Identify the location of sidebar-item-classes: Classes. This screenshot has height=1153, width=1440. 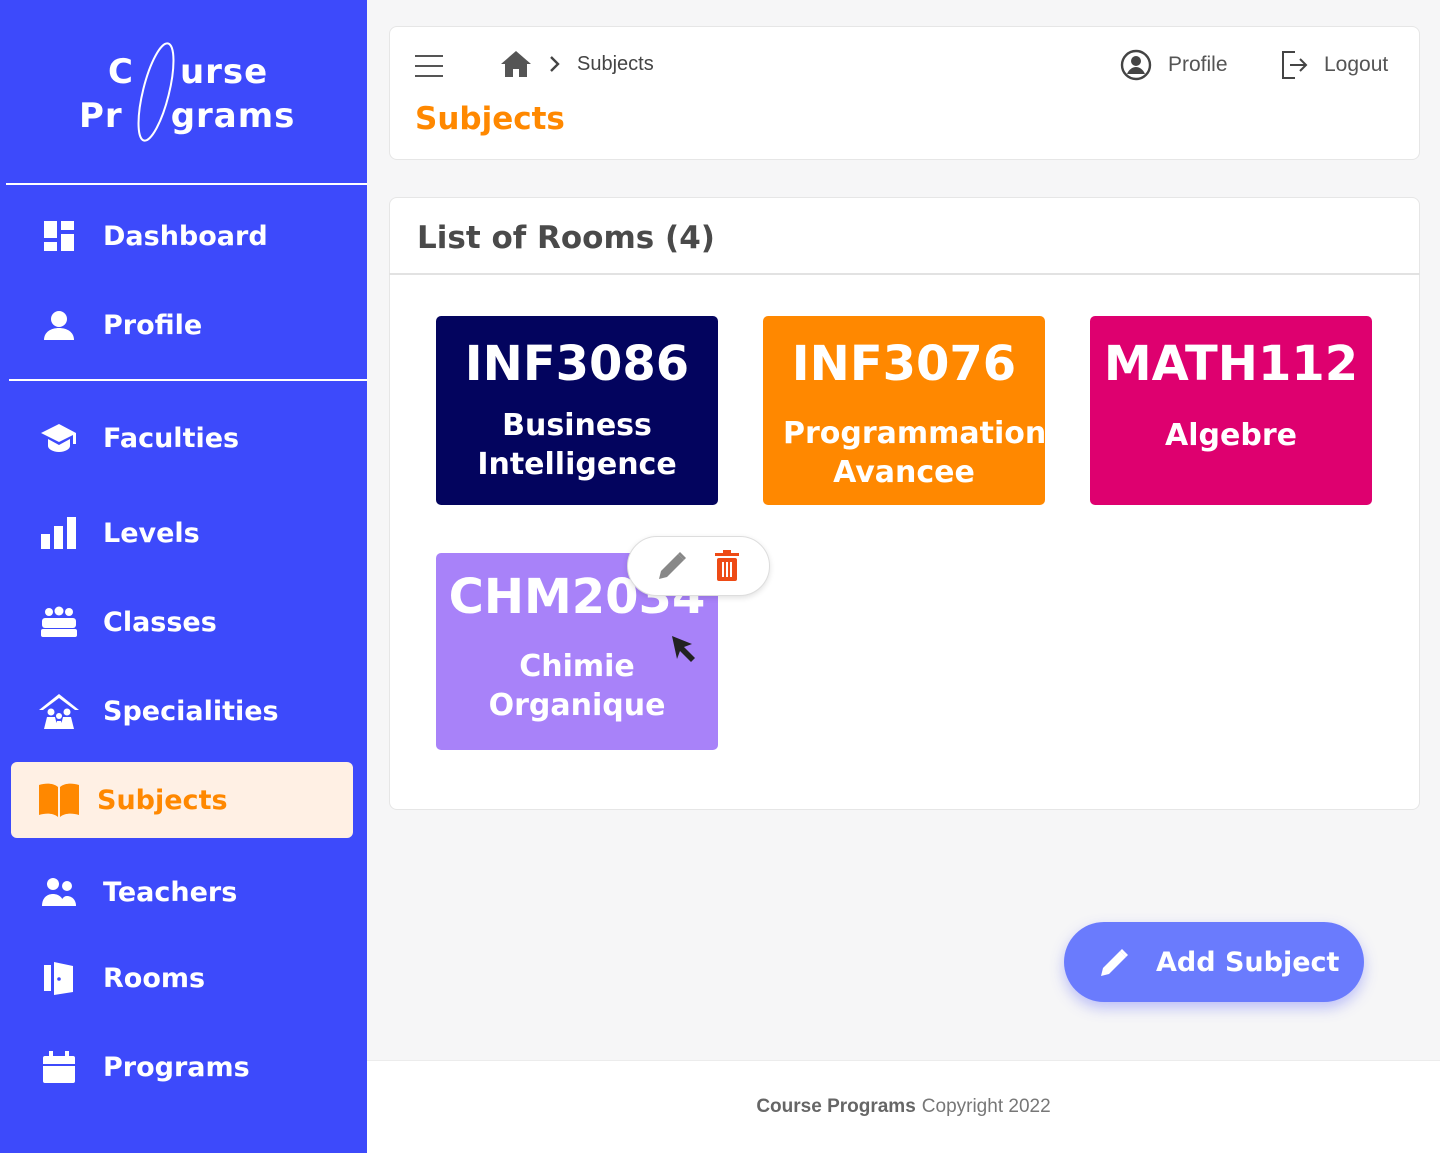
(182, 622).